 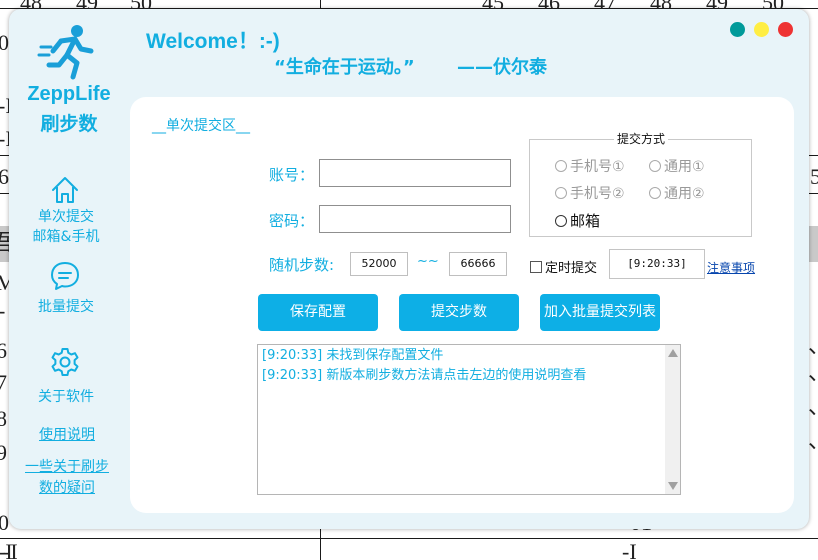 I want to click on radio-phone-2: 手机号②, so click(x=590, y=193).